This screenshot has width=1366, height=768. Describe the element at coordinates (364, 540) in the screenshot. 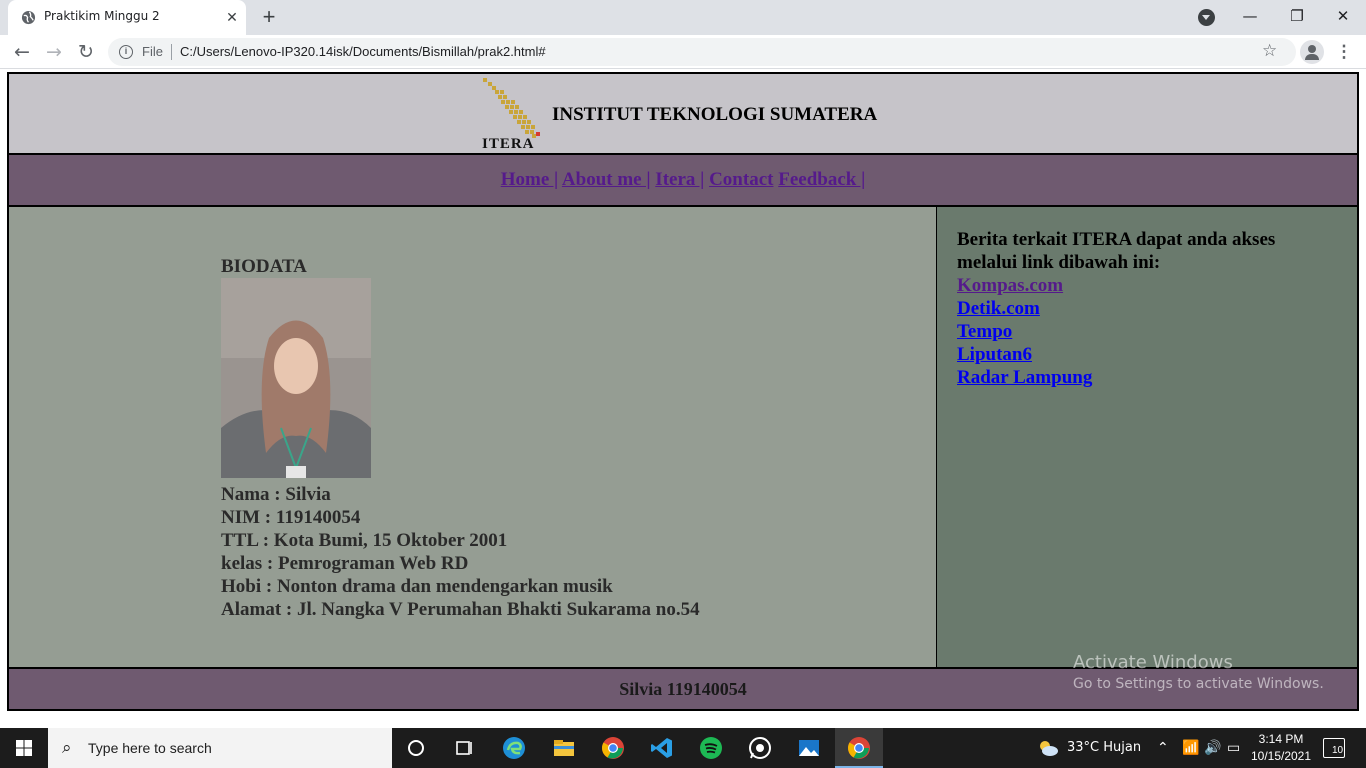

I see `bio-ttl: TTL : Kota Bumi, 15 Oktober 2001` at that location.